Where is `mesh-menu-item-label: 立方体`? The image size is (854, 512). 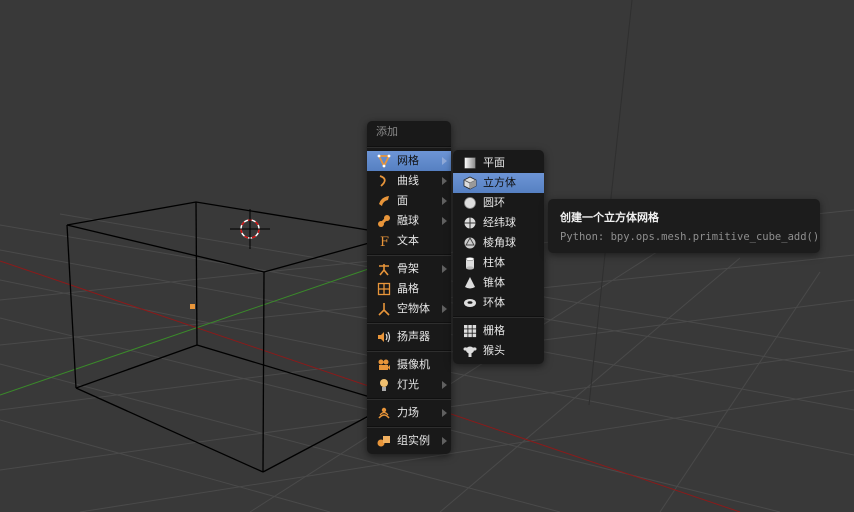 mesh-menu-item-label: 立方体 is located at coordinates (499, 182).